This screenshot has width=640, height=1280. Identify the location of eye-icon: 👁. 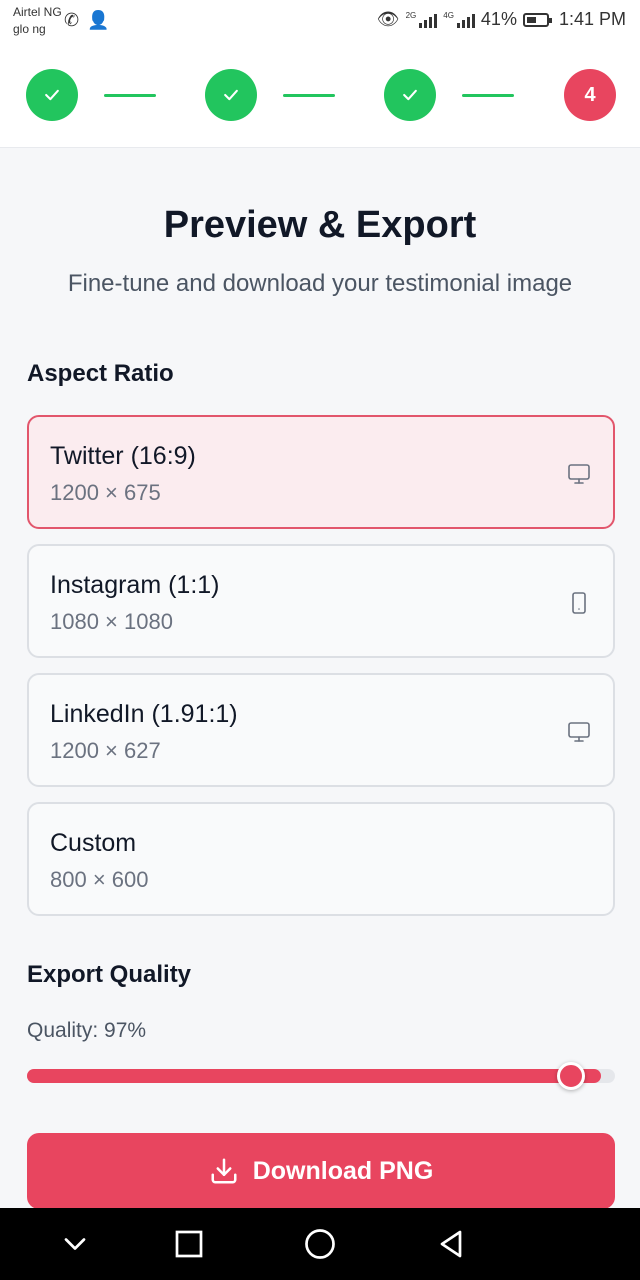
(388, 19).